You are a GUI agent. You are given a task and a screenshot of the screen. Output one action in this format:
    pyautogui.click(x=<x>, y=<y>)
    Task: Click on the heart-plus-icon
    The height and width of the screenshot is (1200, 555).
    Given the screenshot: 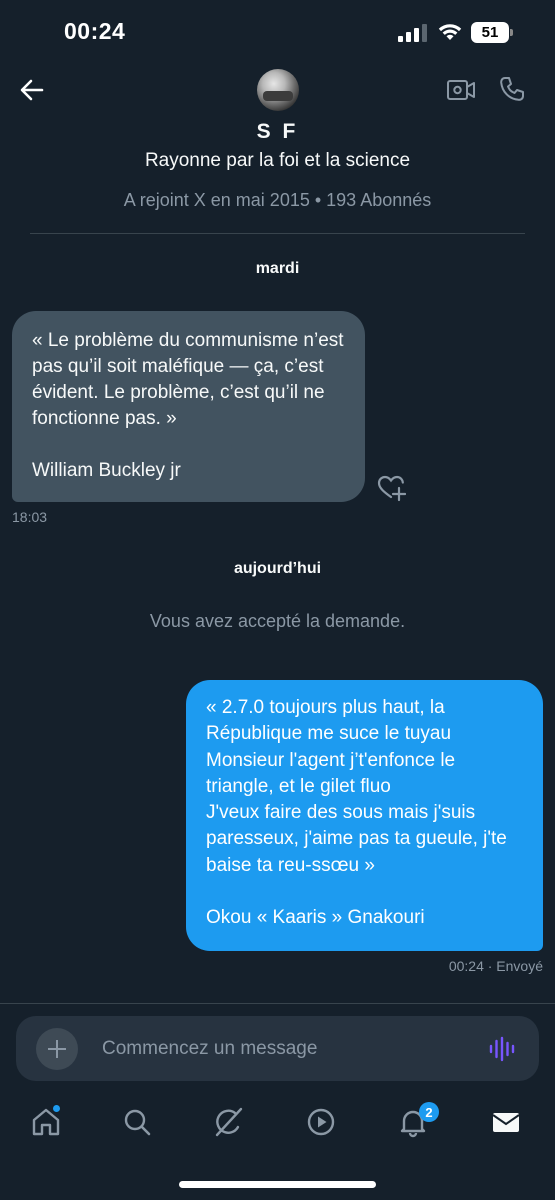 What is the action you would take?
    pyautogui.click(x=391, y=488)
    